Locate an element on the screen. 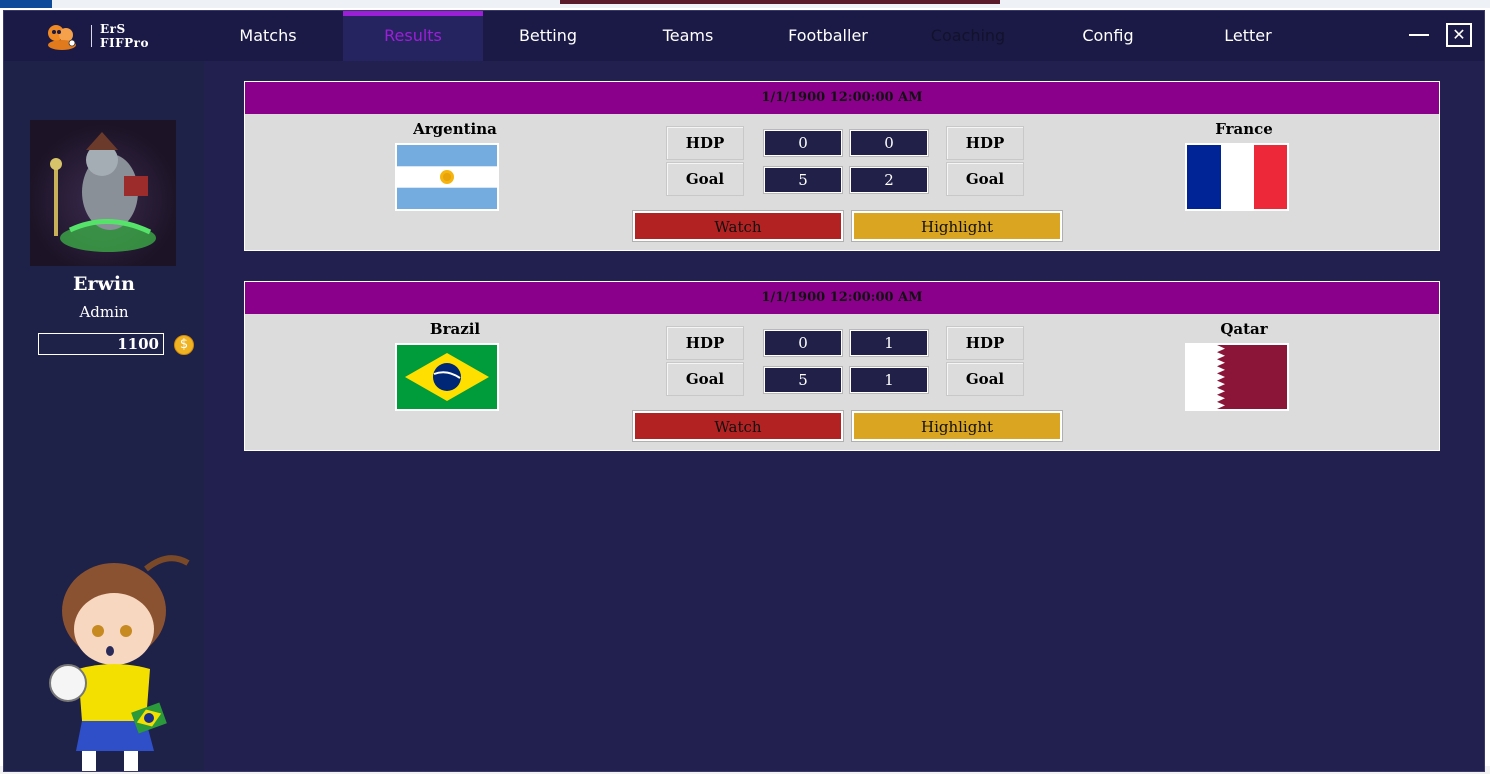  tab-footballer: Footballer is located at coordinates (828, 36).